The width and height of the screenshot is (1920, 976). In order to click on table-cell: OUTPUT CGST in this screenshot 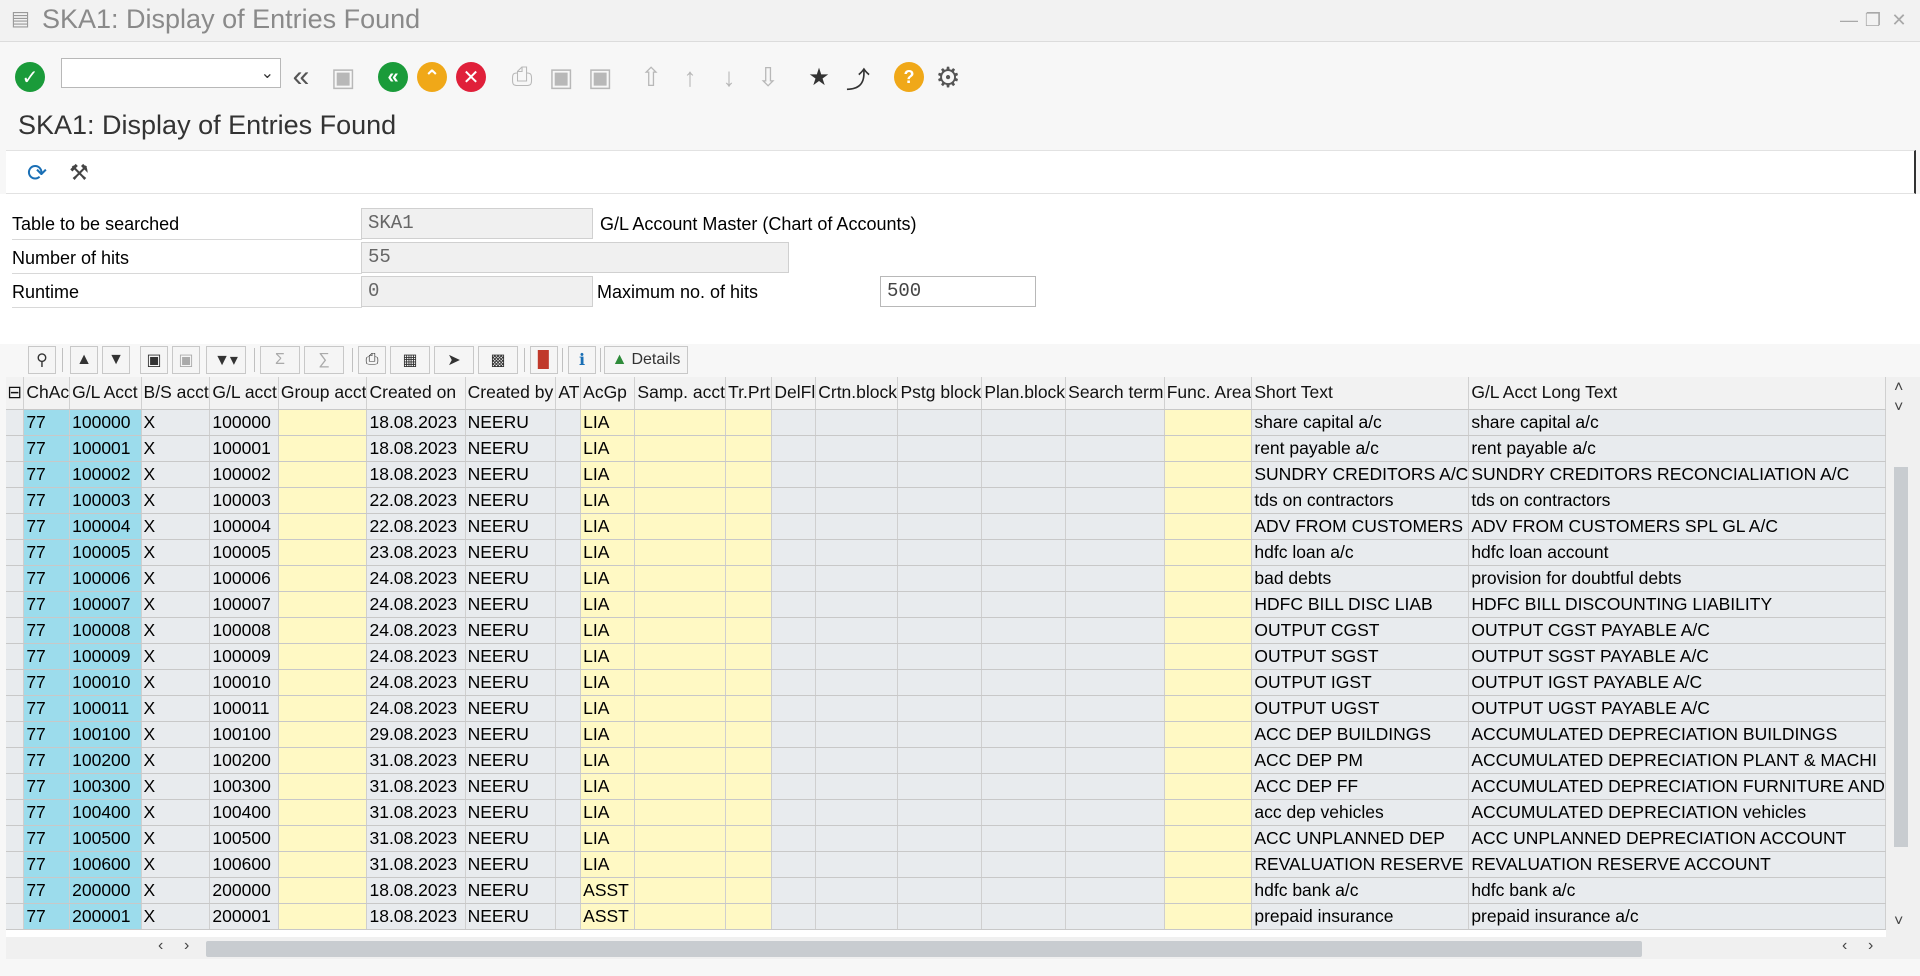, I will do `click(1360, 630)`.